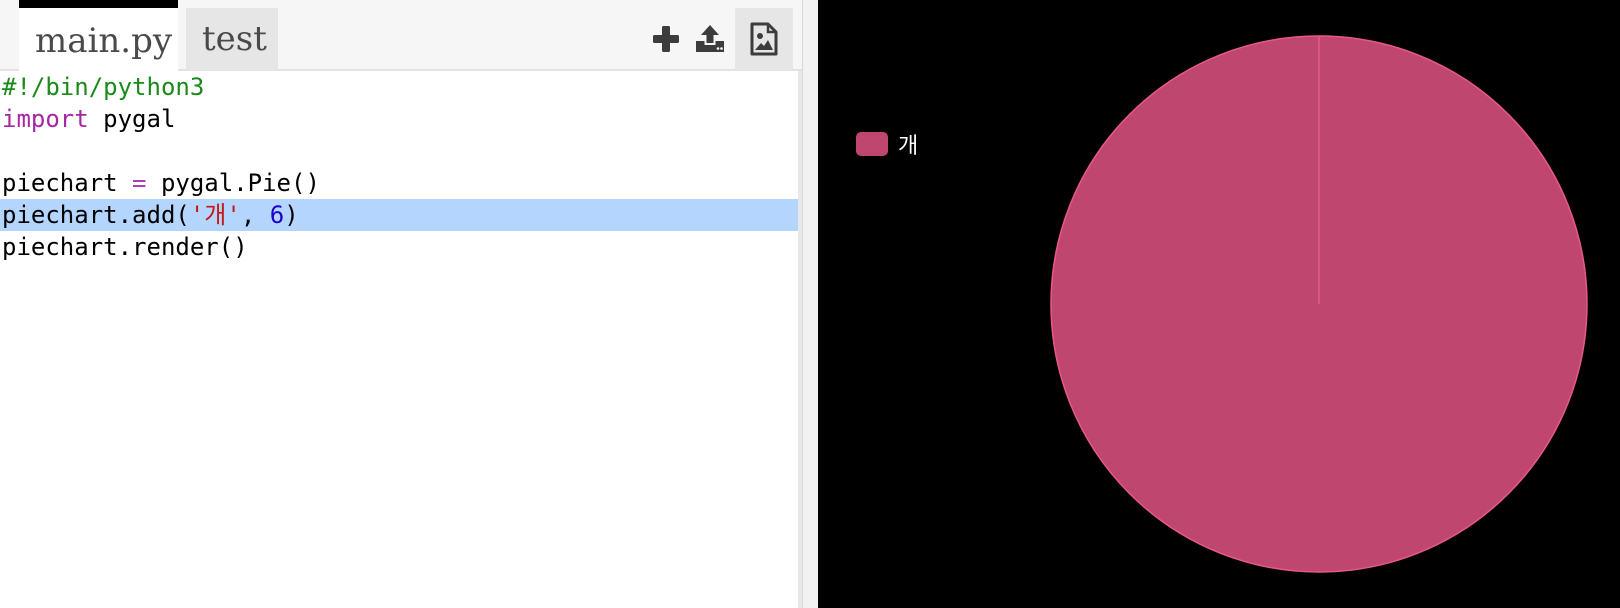 The height and width of the screenshot is (608, 1620). What do you see at coordinates (125, 247) in the screenshot?
I see `code-text: piechart.render()` at bounding box center [125, 247].